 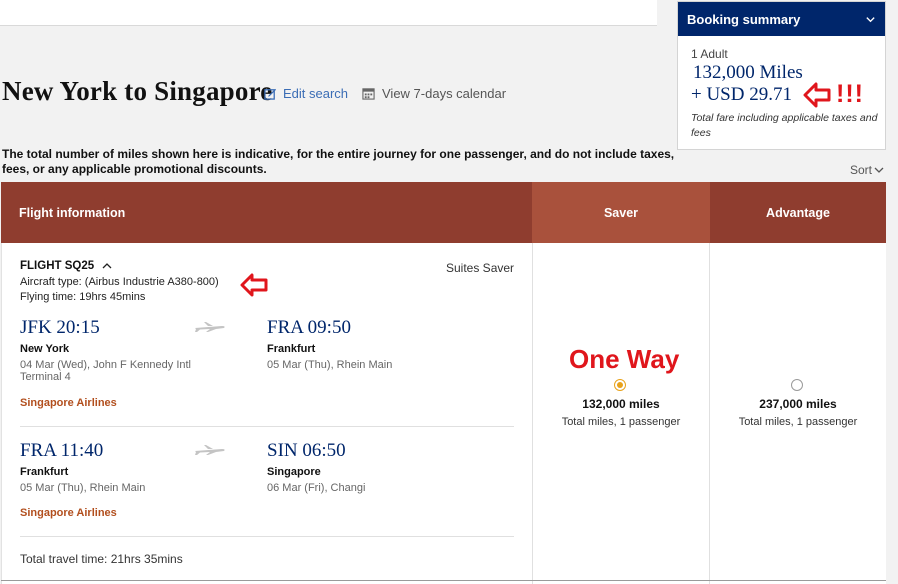 I want to click on calendar-icon, so click(x=368, y=94).